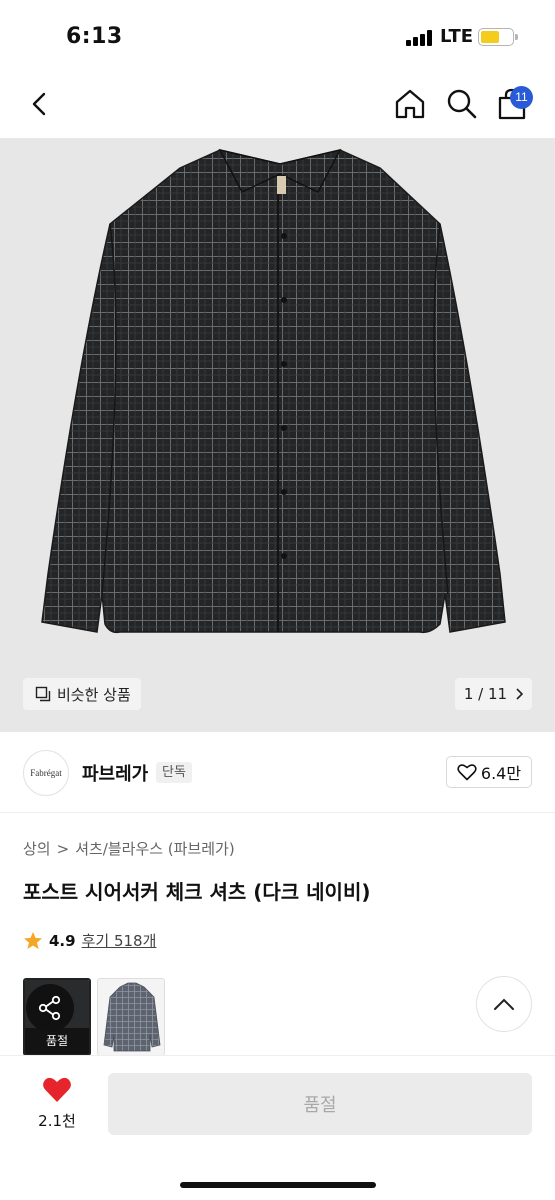 This screenshot has height=1200, width=555. I want to click on soldout-purchase-button: 품절, so click(320, 1104).